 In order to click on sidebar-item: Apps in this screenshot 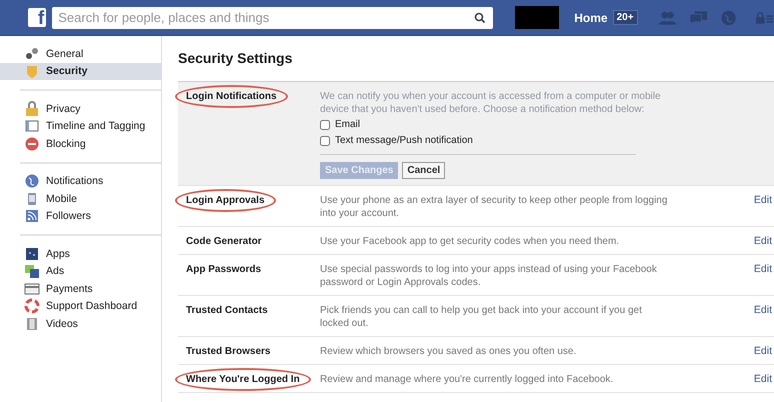, I will do `click(80, 253)`.